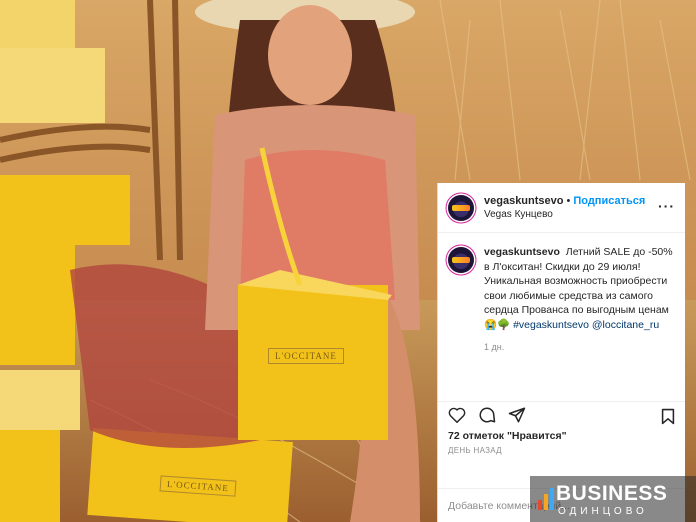 Image resolution: width=696 pixels, height=522 pixels. I want to click on follow-button: Подписаться, so click(609, 201).